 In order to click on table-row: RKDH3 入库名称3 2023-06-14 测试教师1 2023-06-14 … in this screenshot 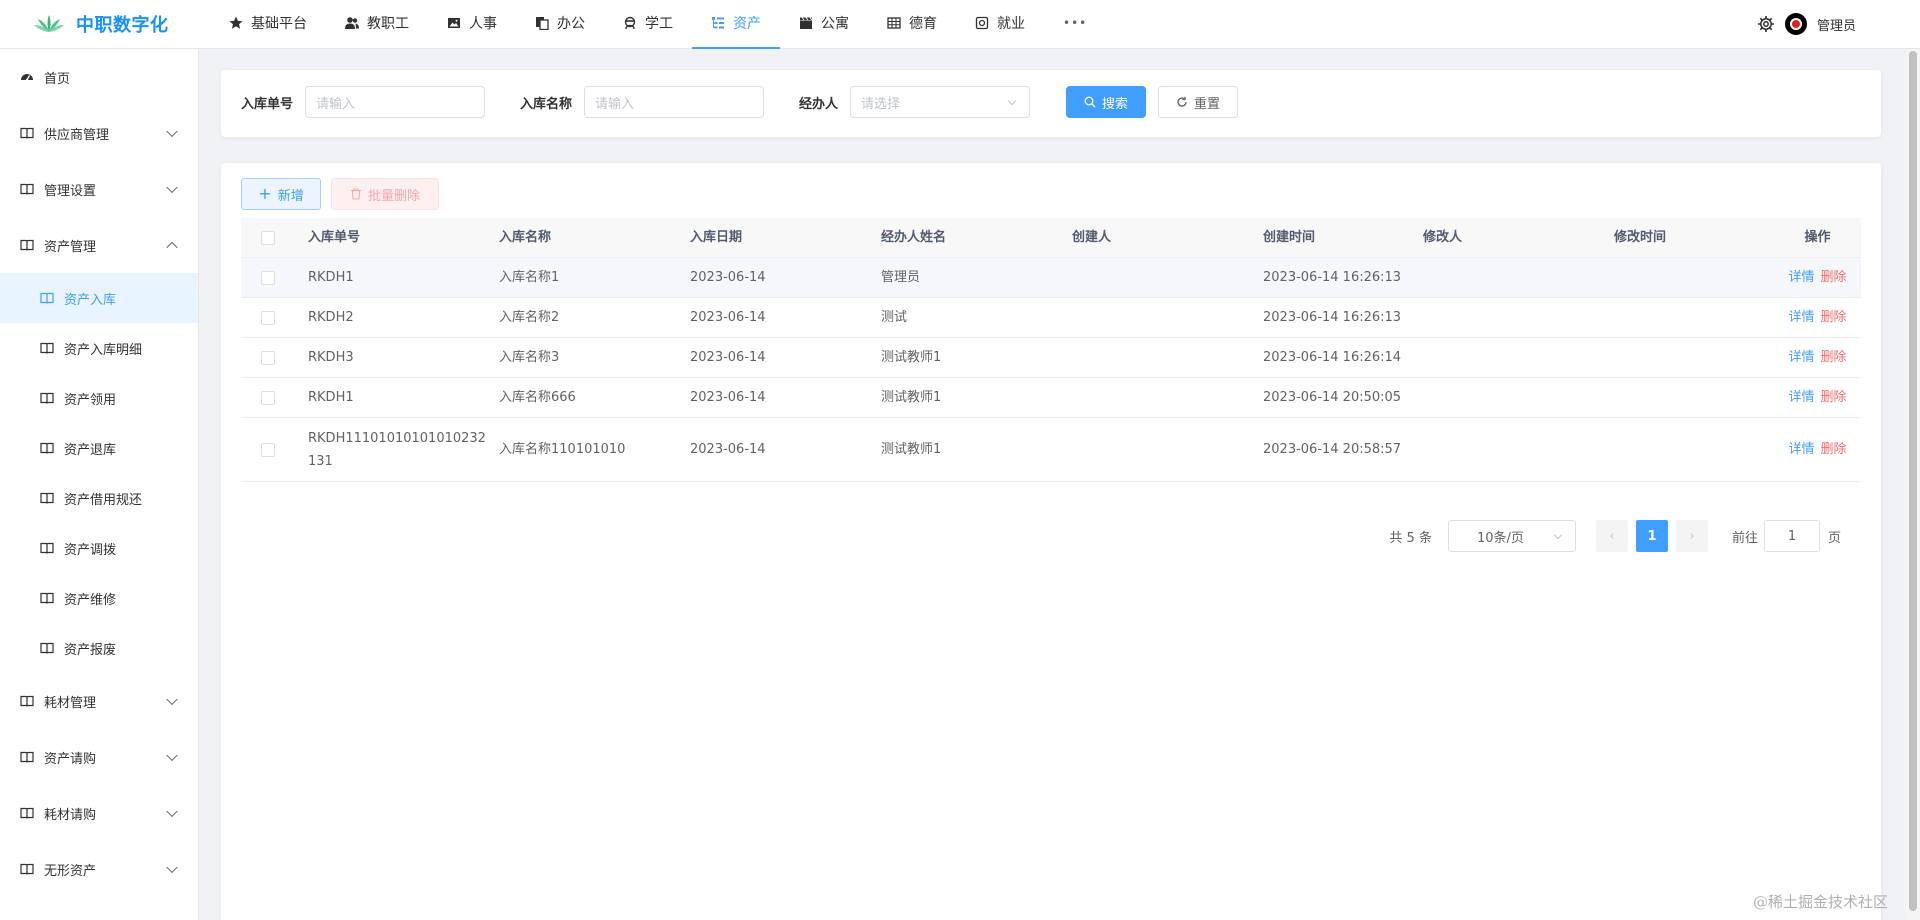, I will do `click(1051, 358)`.